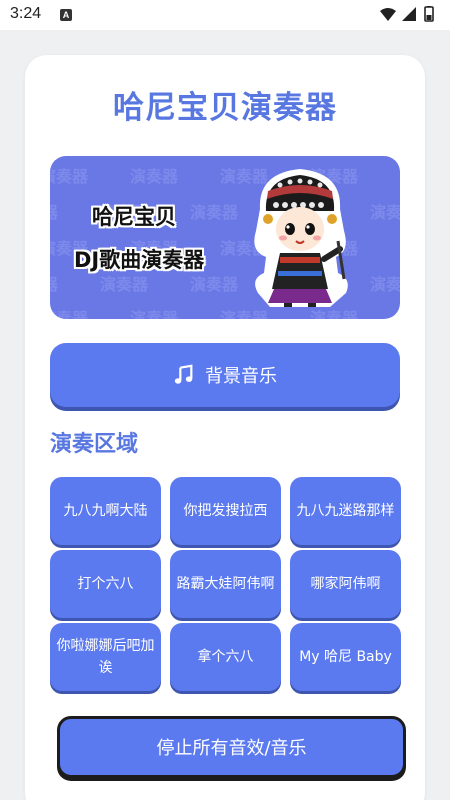 The height and width of the screenshot is (800, 450). What do you see at coordinates (225, 15) in the screenshot?
I see `status-bar: 3:24 A` at bounding box center [225, 15].